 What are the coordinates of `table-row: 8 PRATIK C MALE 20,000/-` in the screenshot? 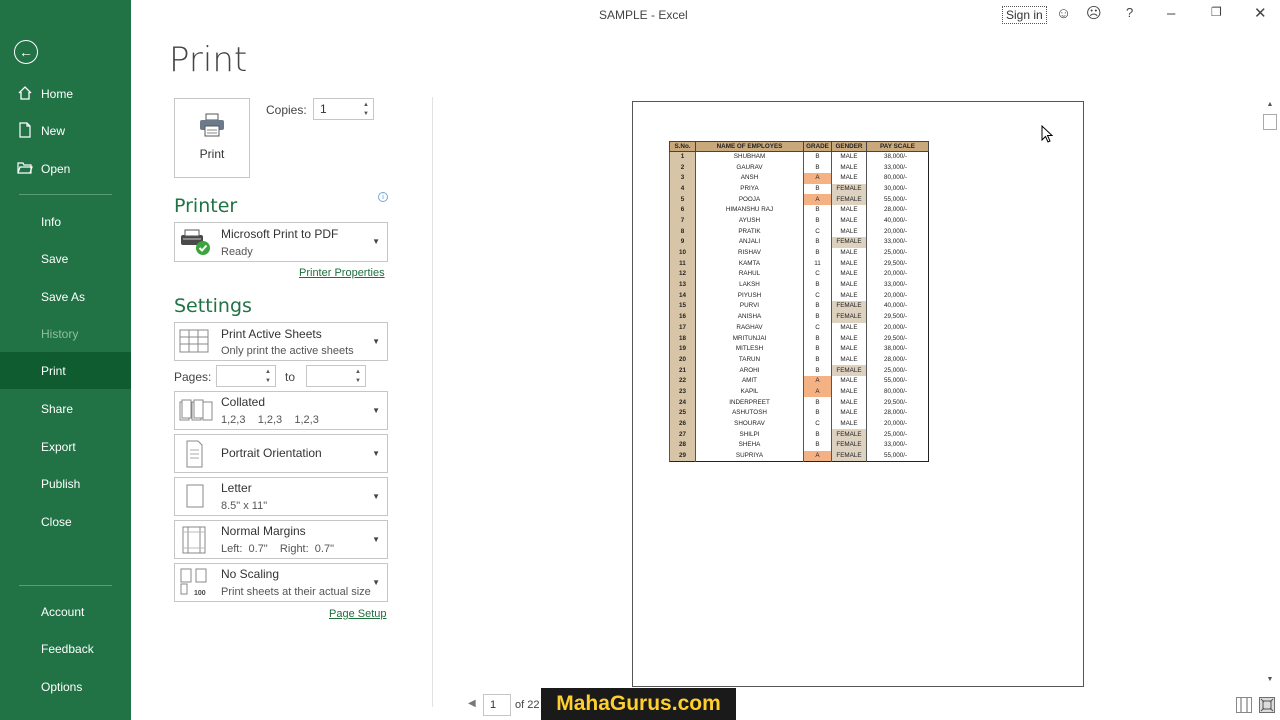 It's located at (799, 231).